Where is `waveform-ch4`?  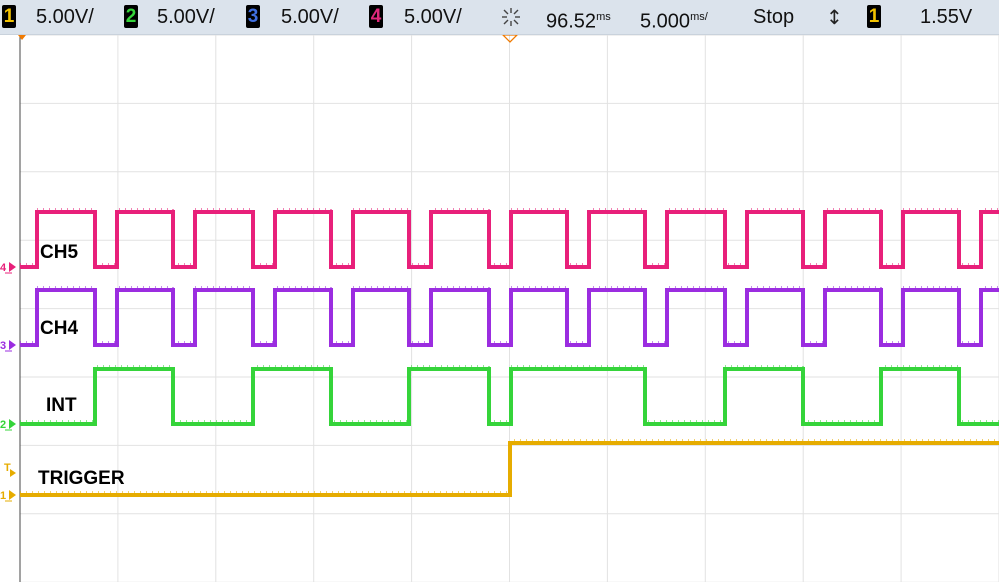
waveform-ch4 is located at coordinates (509, 317).